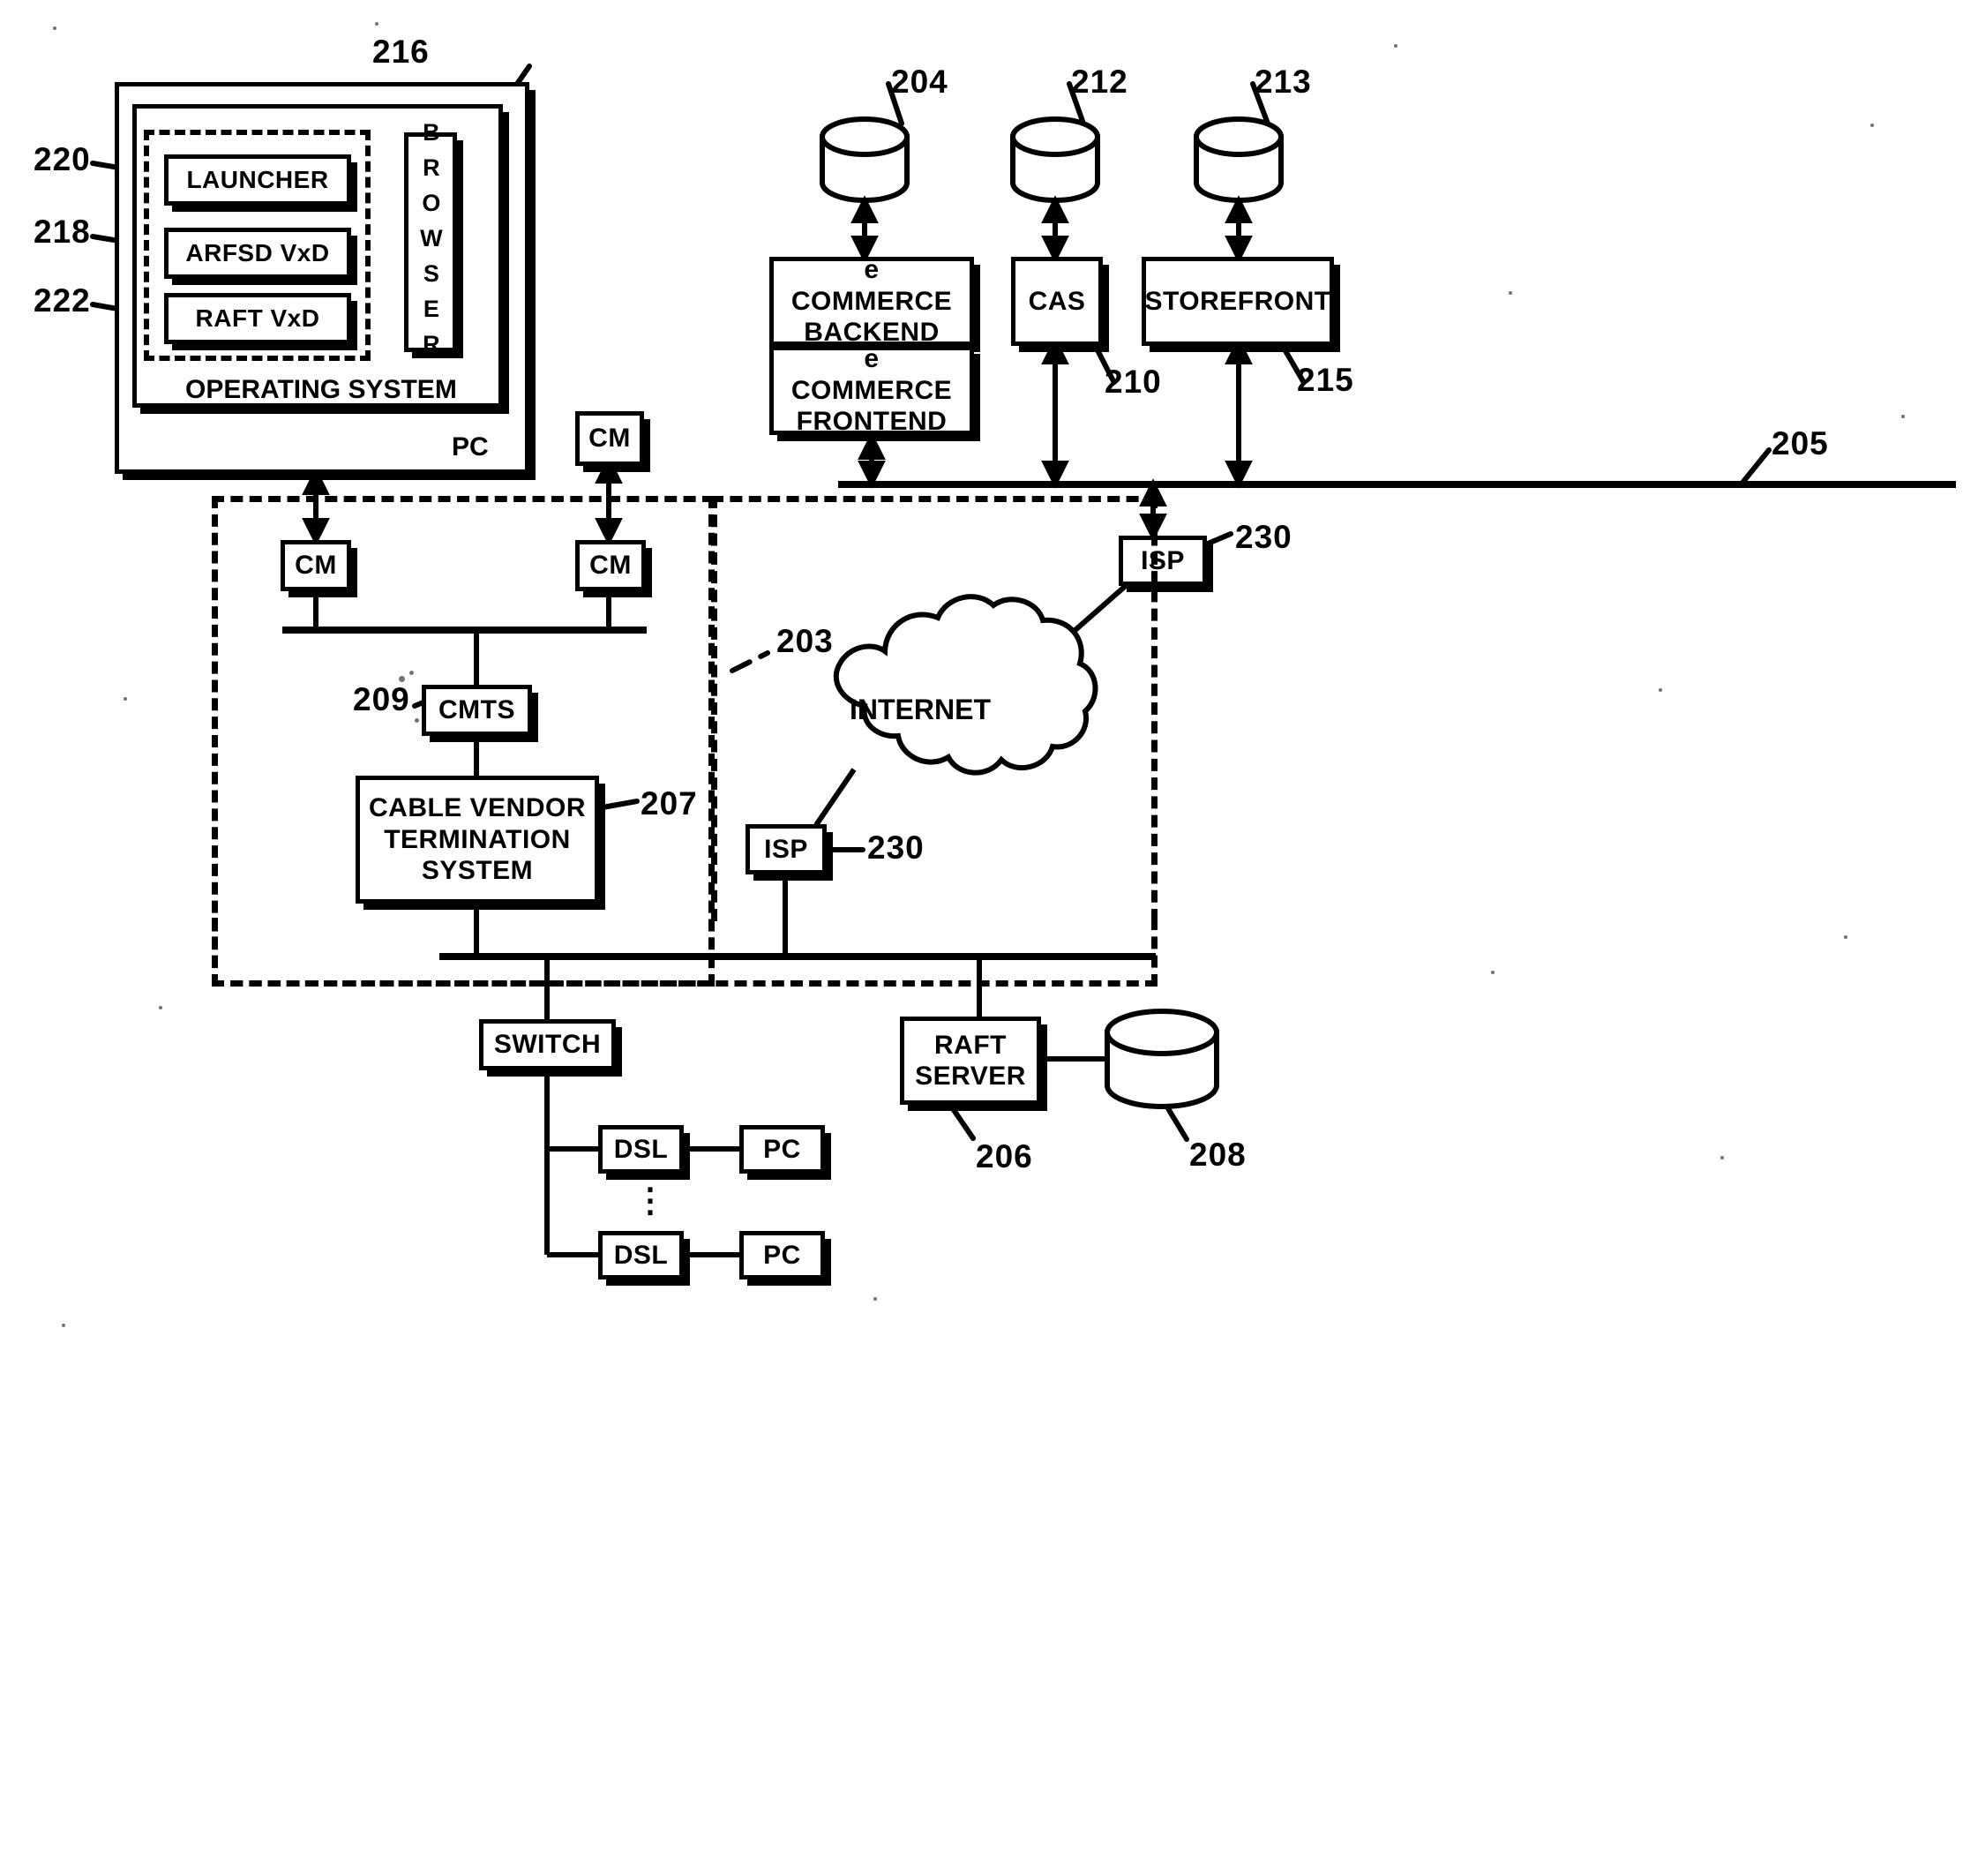  I want to click on ref-203: 203, so click(805, 641).